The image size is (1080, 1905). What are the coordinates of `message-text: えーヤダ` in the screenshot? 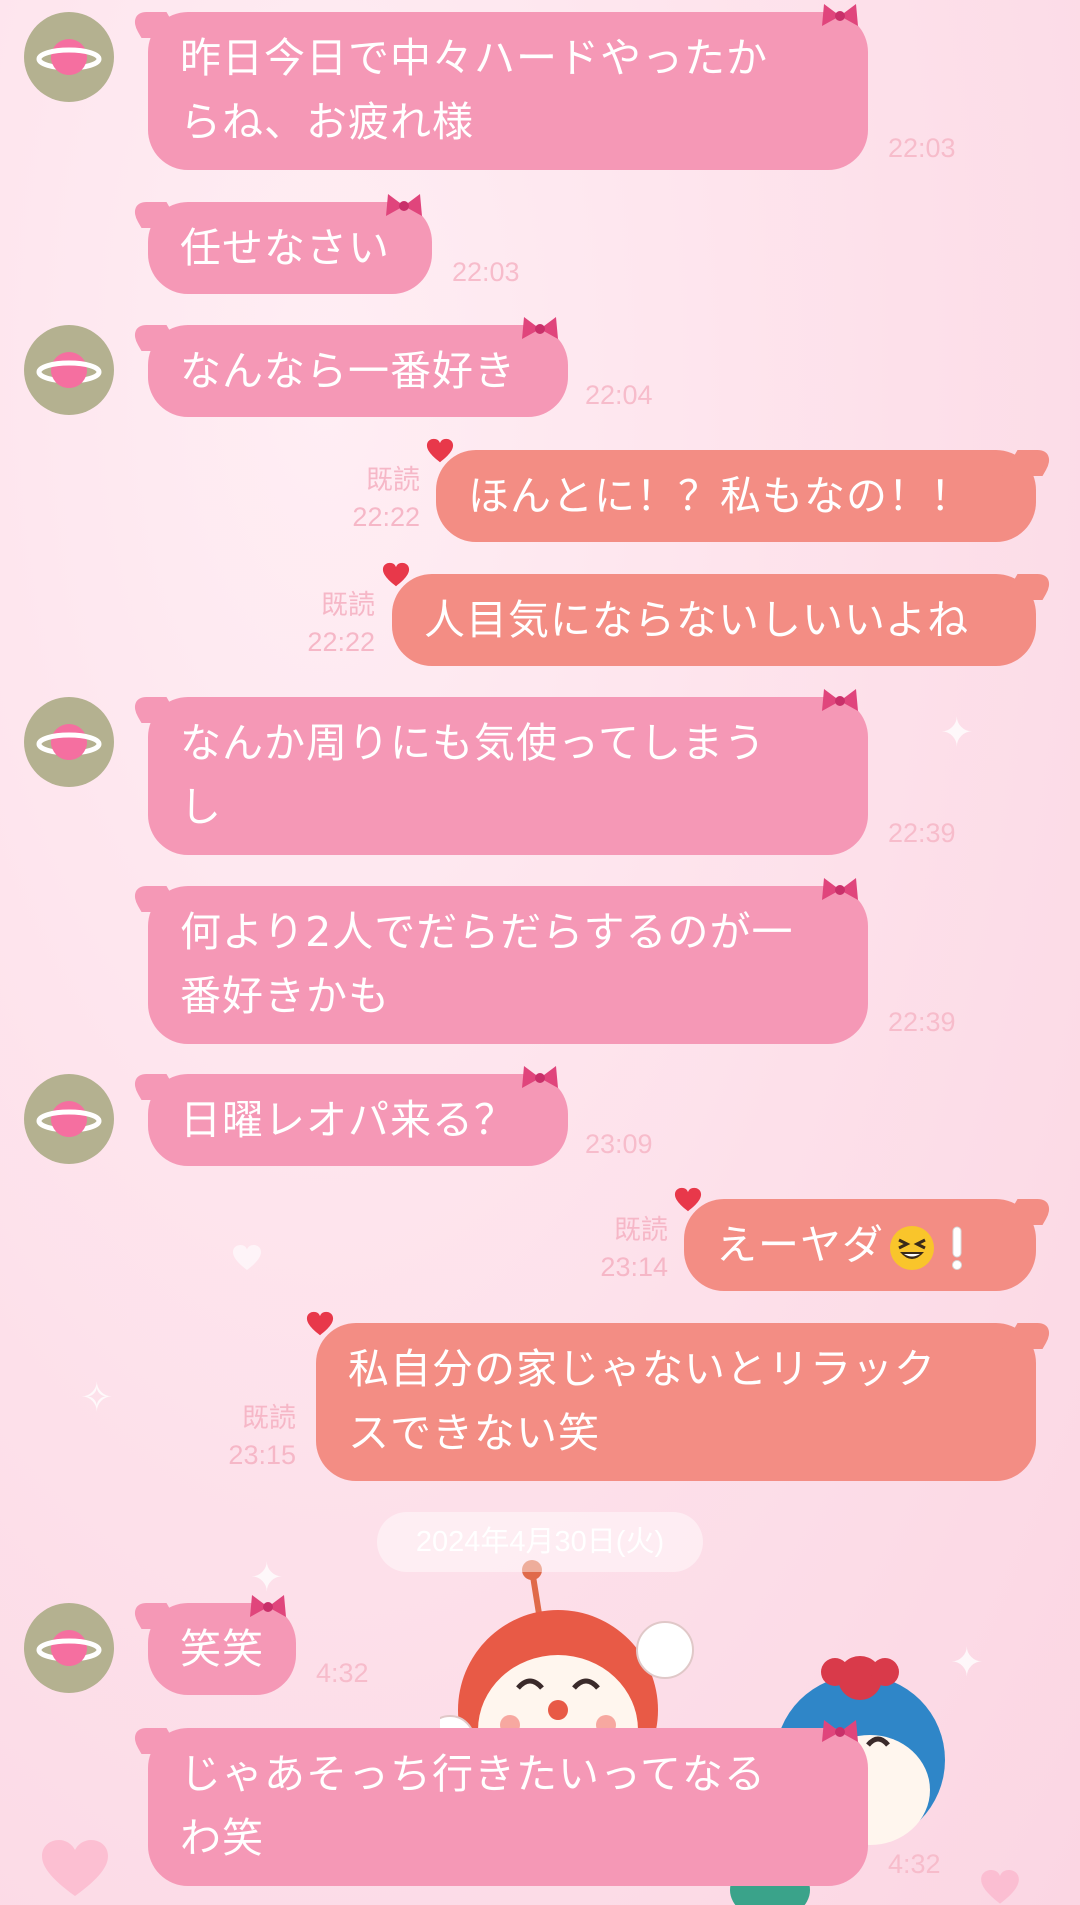 It's located at (860, 1245).